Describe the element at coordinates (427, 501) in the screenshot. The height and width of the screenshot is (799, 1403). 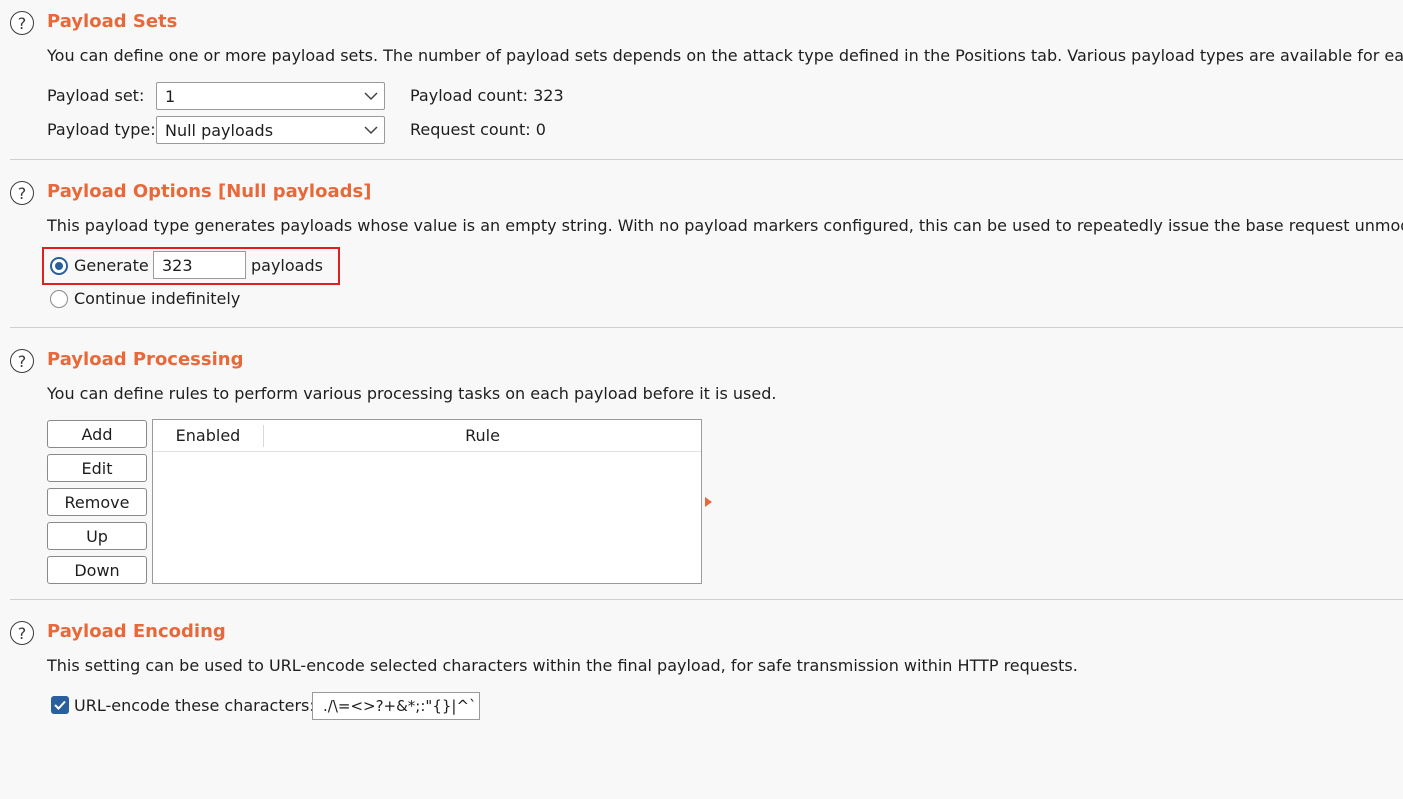
I see `processing-rules-table: Enabled Rule` at that location.